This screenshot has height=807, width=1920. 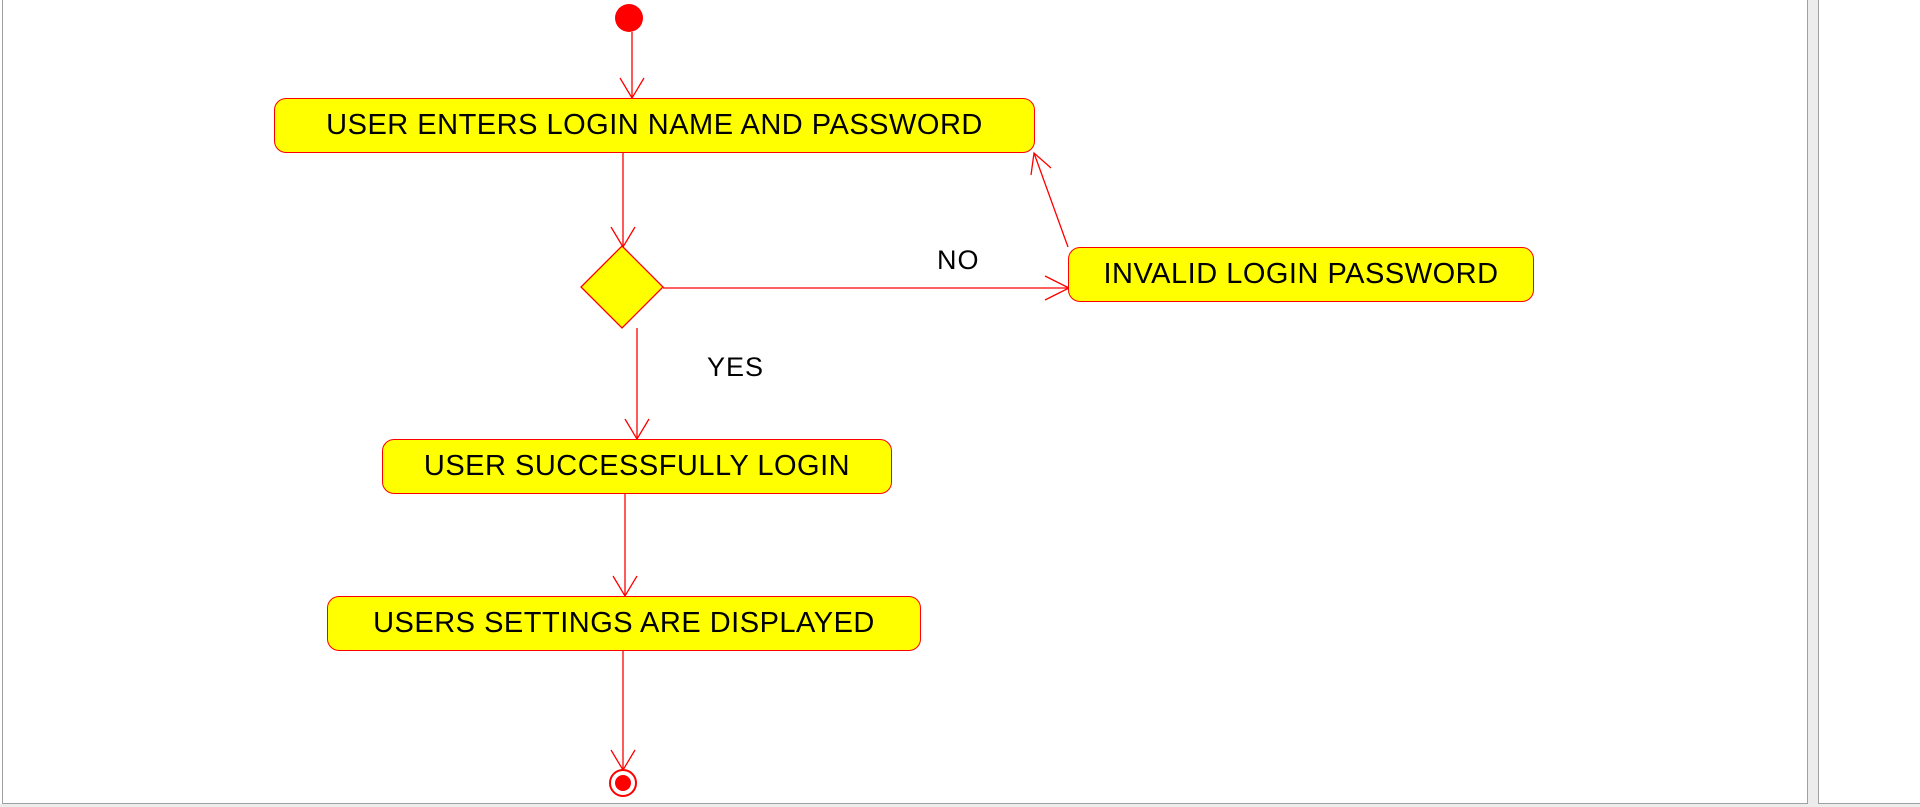 I want to click on action-login-success-label: USER SUCCESSFULLY LOGIN, so click(x=637, y=466).